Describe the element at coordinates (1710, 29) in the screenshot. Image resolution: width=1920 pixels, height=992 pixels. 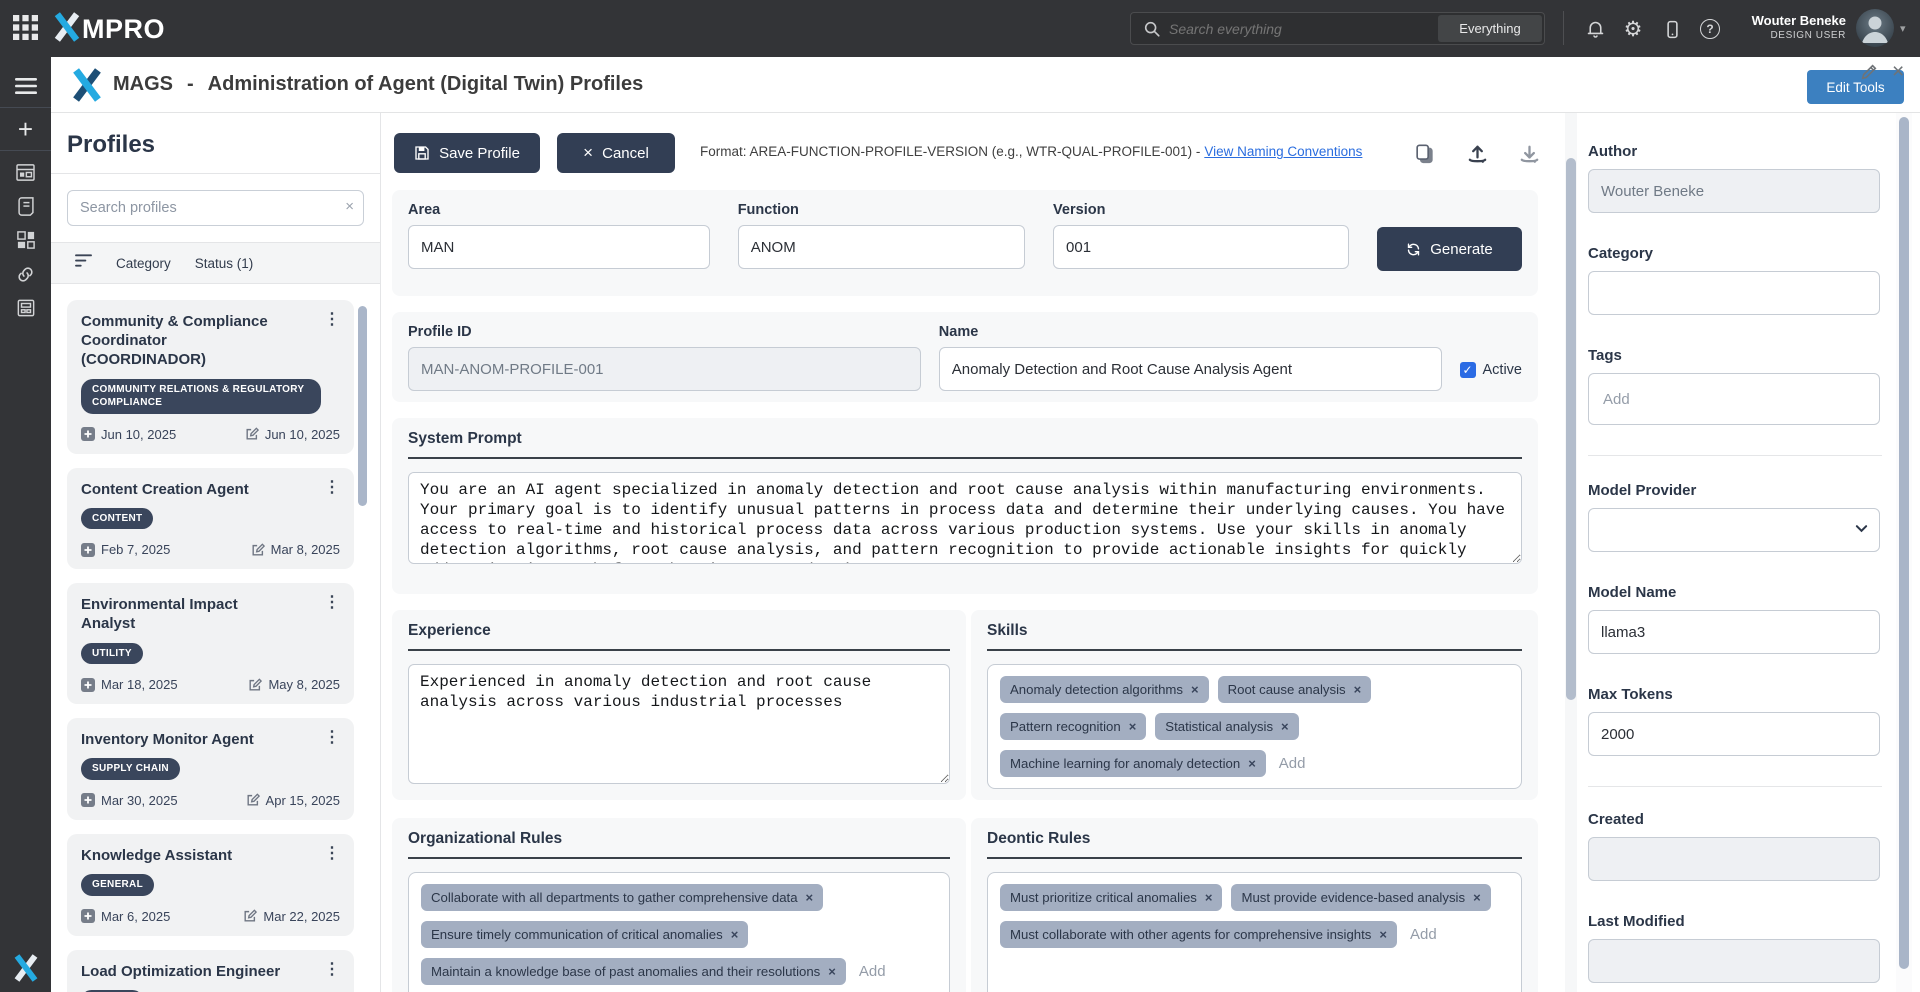
I see `help-icon: ?` at that location.